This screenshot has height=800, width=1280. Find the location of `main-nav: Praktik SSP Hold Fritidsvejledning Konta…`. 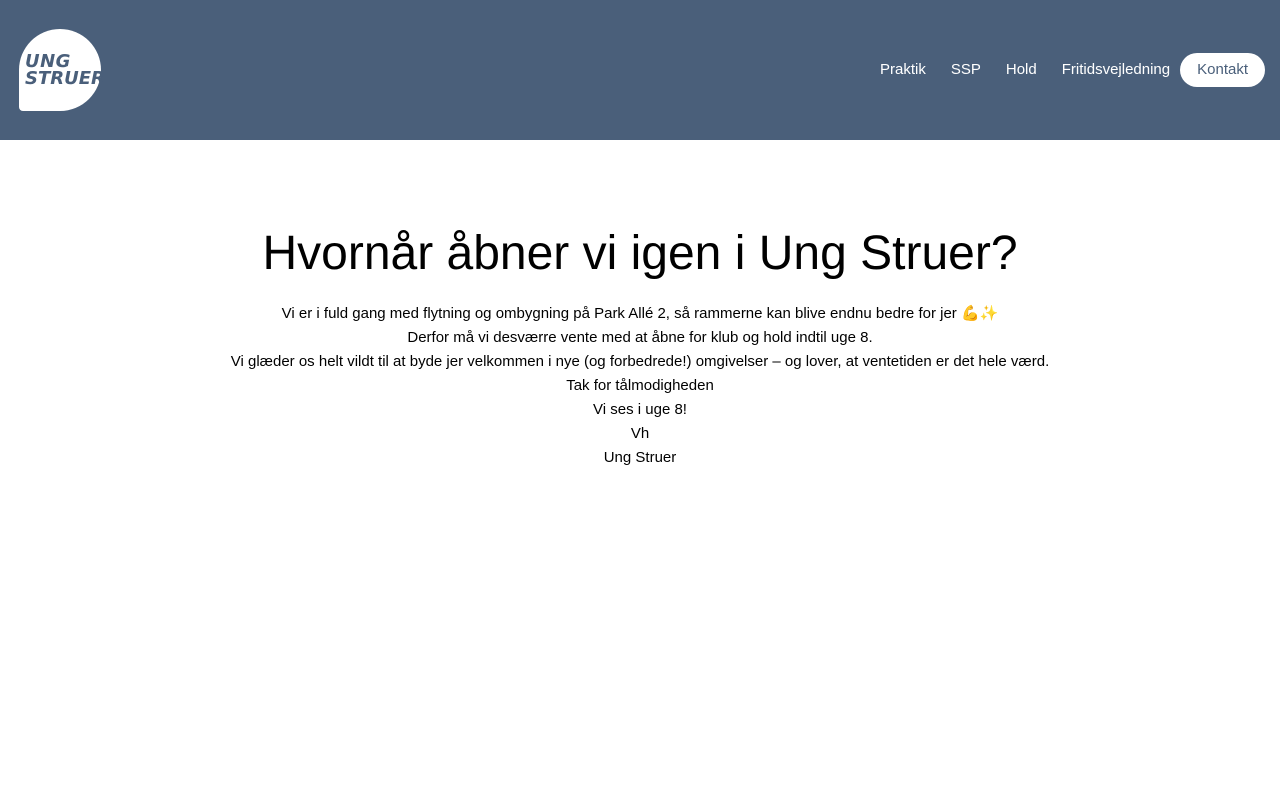

main-nav: Praktik SSP Hold Fritidsvejledning Konta… is located at coordinates (1072, 70).